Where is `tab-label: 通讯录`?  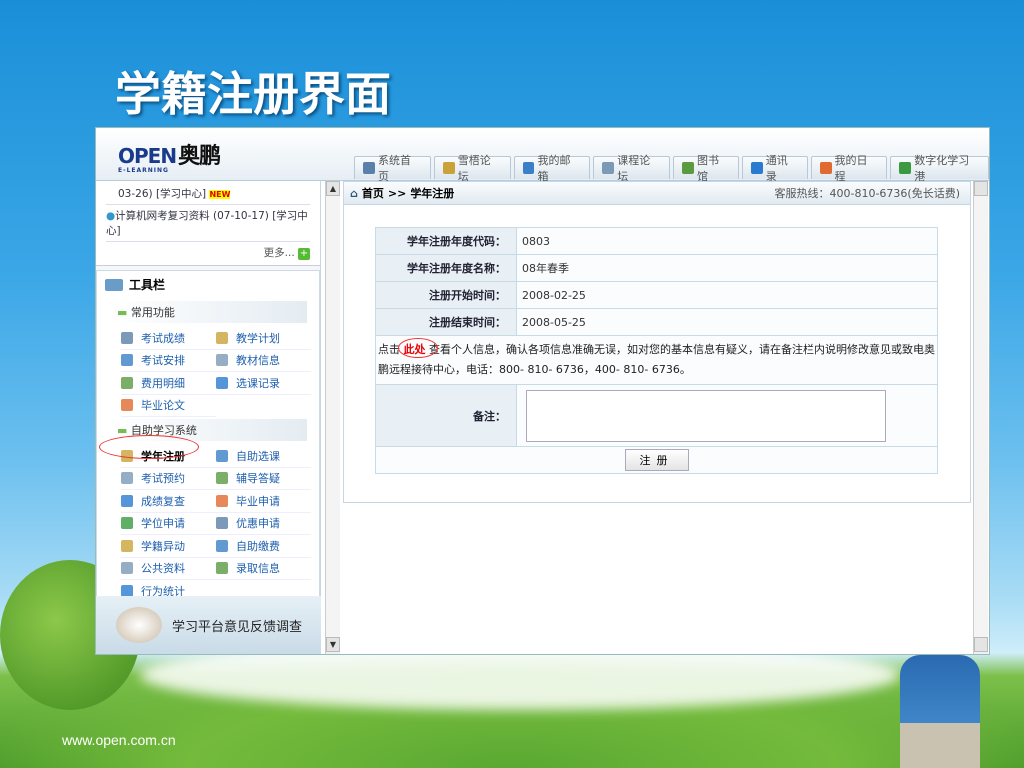
tab-label: 通讯录 is located at coordinates (776, 168).